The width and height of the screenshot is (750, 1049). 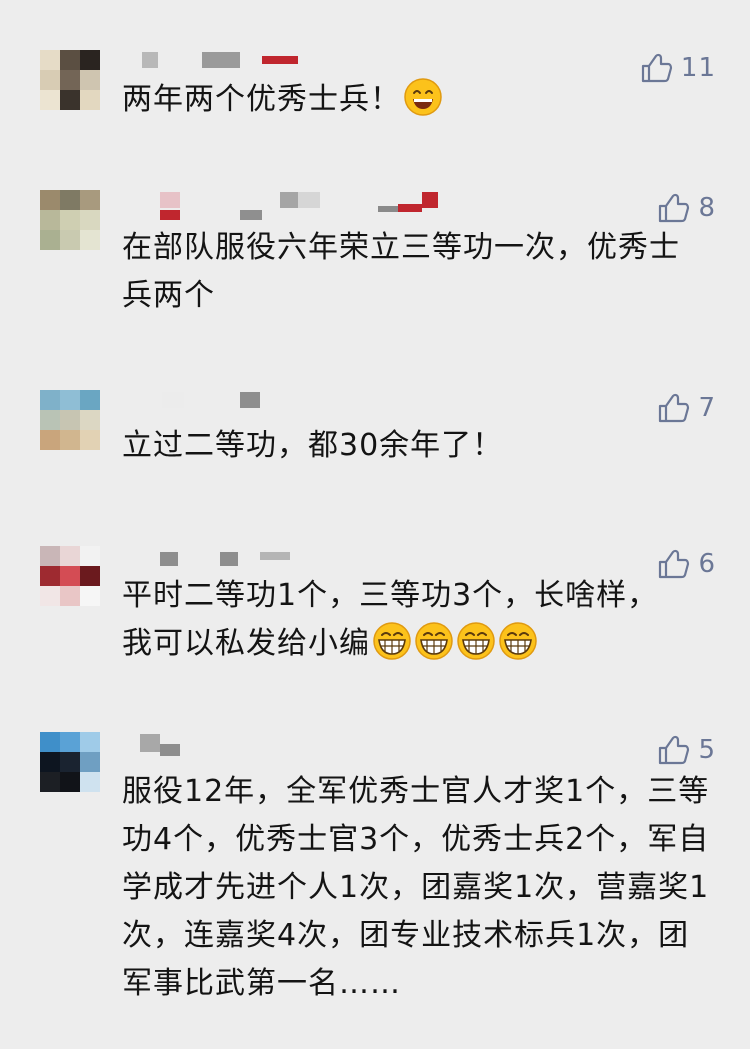 What do you see at coordinates (401, 271) in the screenshot?
I see `comment-text: 在部队服役六年荣立三等功一次，优秀士兵两个` at bounding box center [401, 271].